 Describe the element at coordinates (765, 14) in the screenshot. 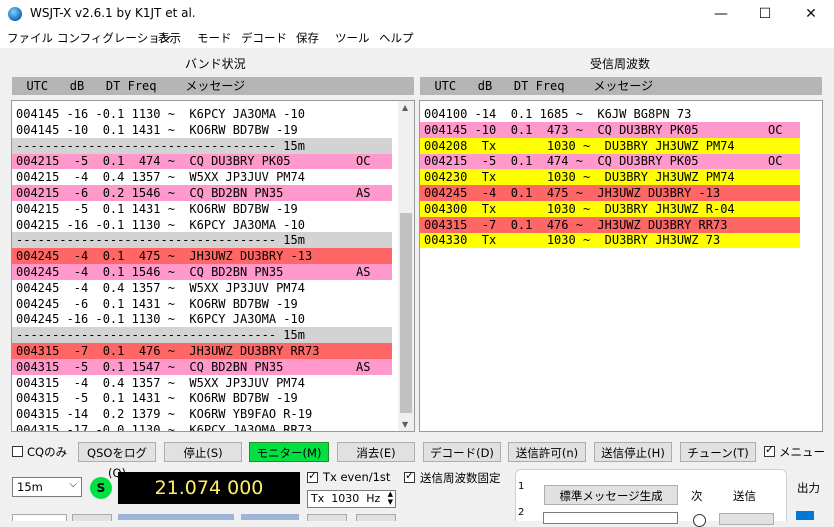

I see `maximize-button: ☐` at that location.